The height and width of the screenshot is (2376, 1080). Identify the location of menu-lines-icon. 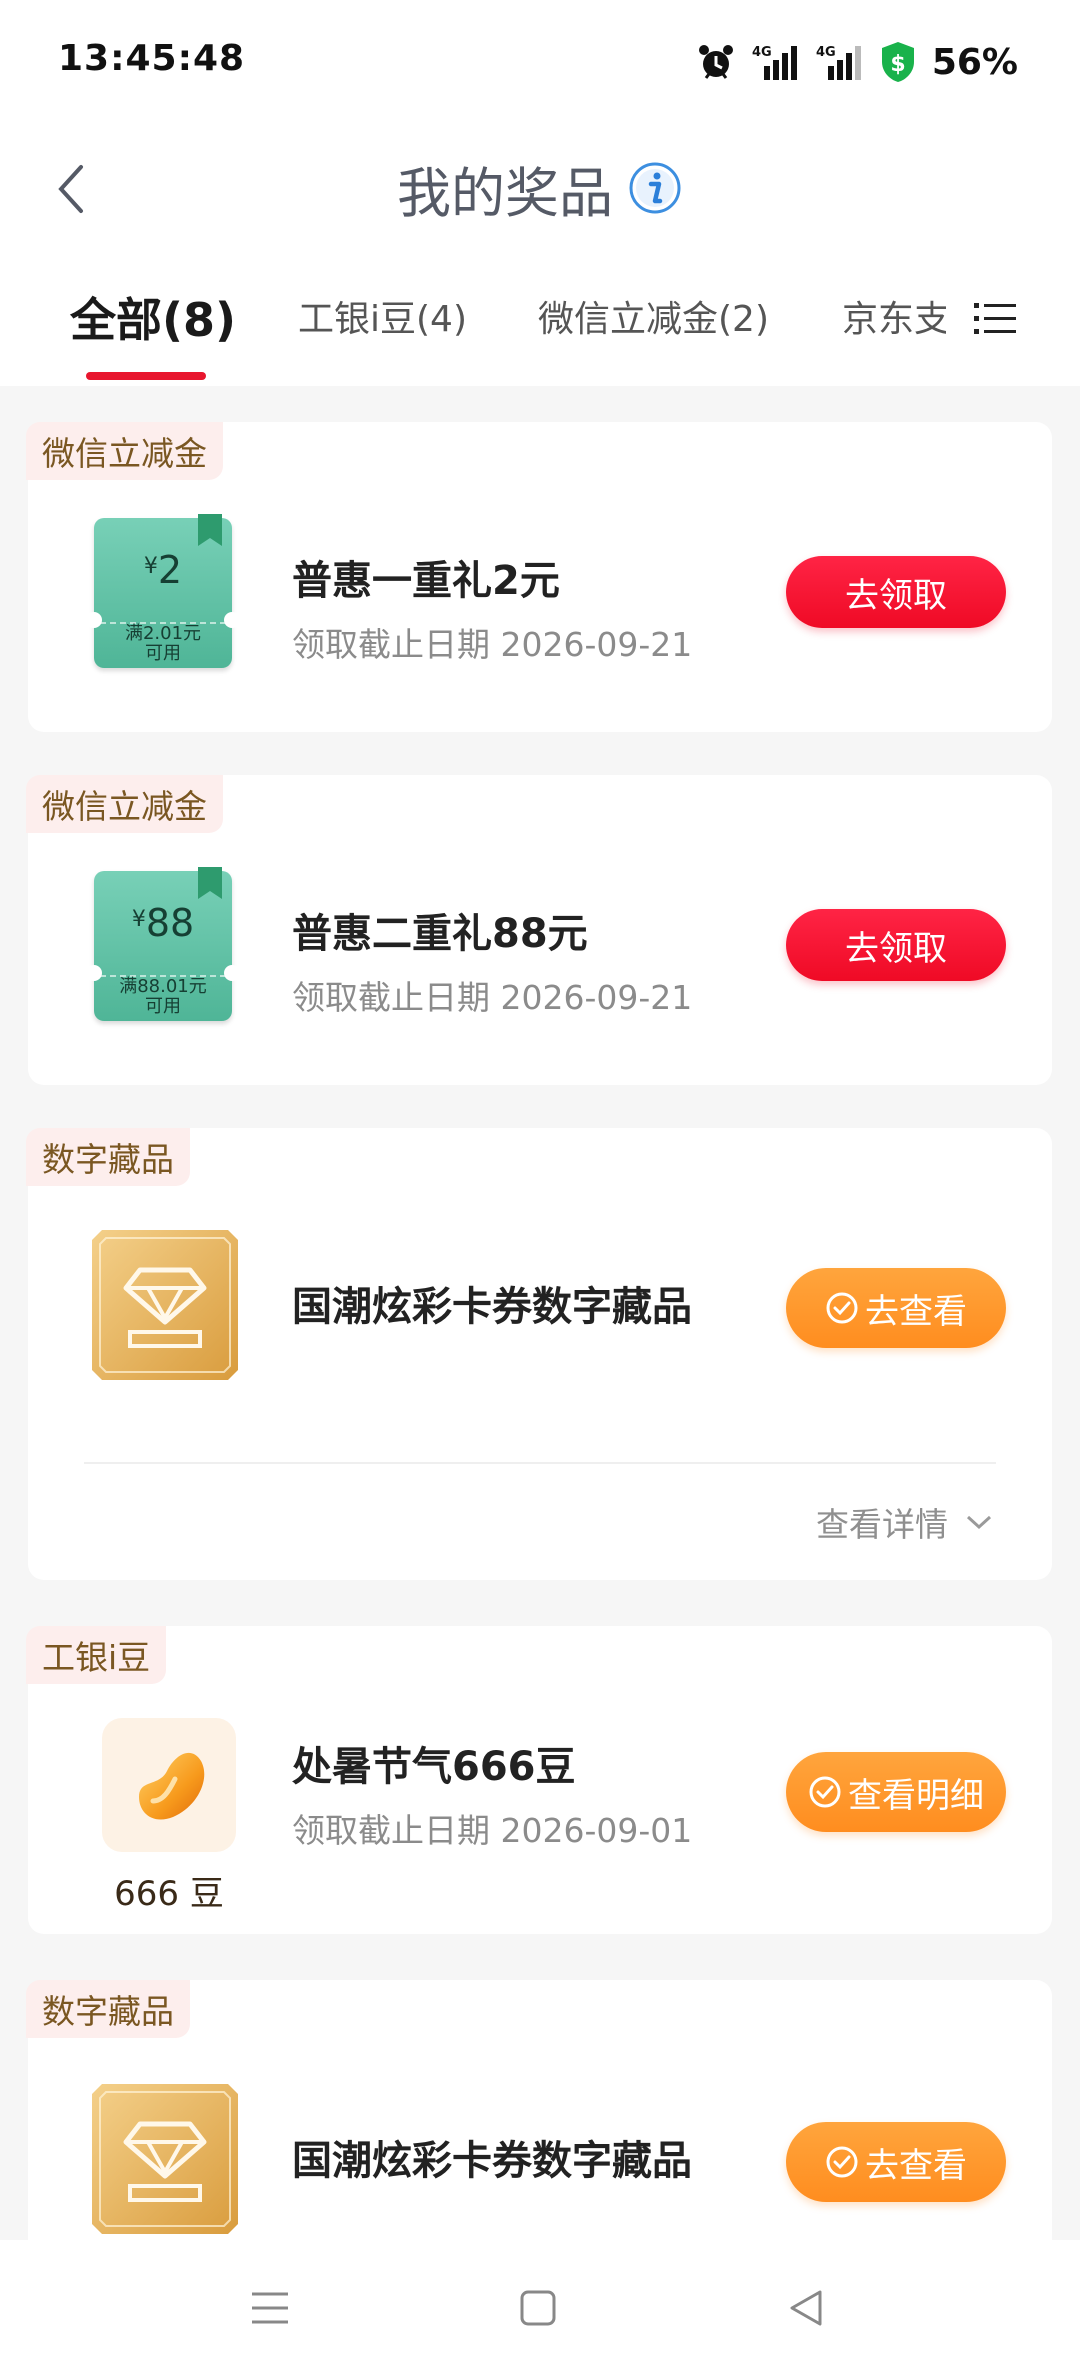
(270, 2308).